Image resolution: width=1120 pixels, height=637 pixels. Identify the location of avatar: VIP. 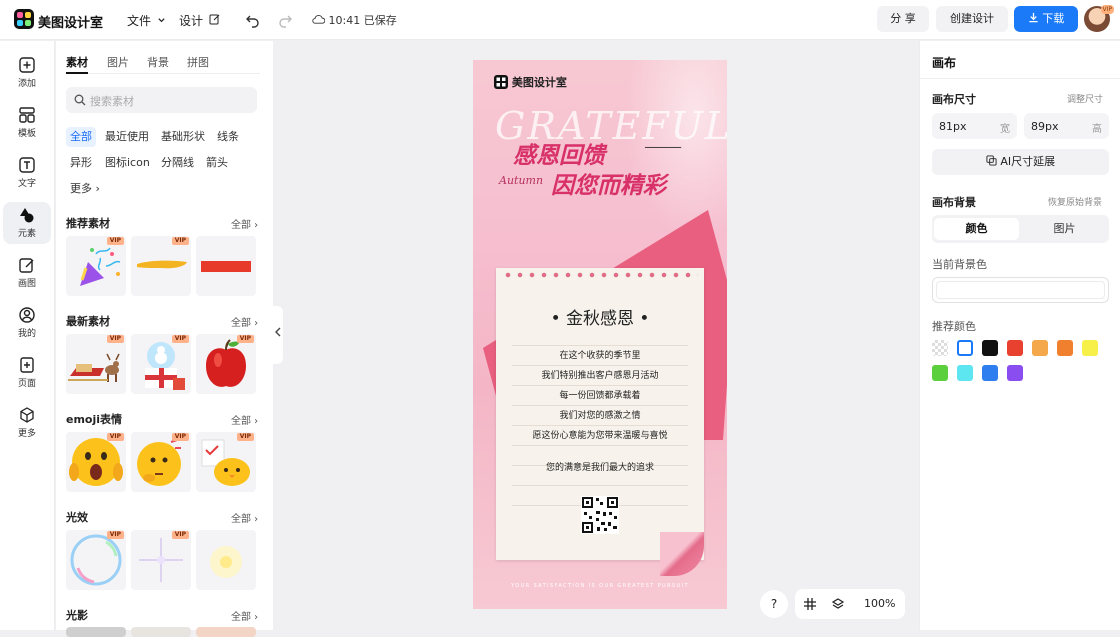
(1099, 18).